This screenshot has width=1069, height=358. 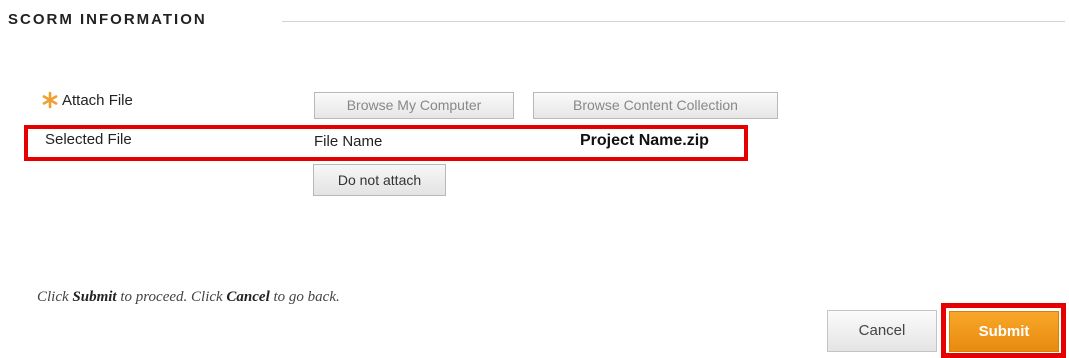 I want to click on attach-file-label: Attach File, so click(x=97, y=100).